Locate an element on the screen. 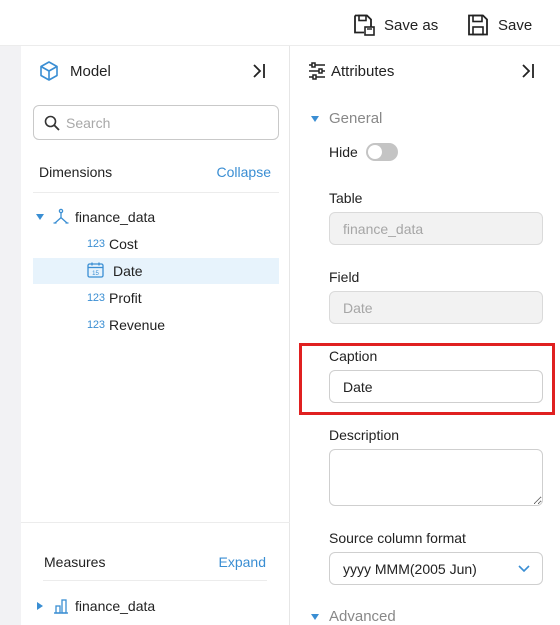  save-as-button: Save as is located at coordinates (395, 25).